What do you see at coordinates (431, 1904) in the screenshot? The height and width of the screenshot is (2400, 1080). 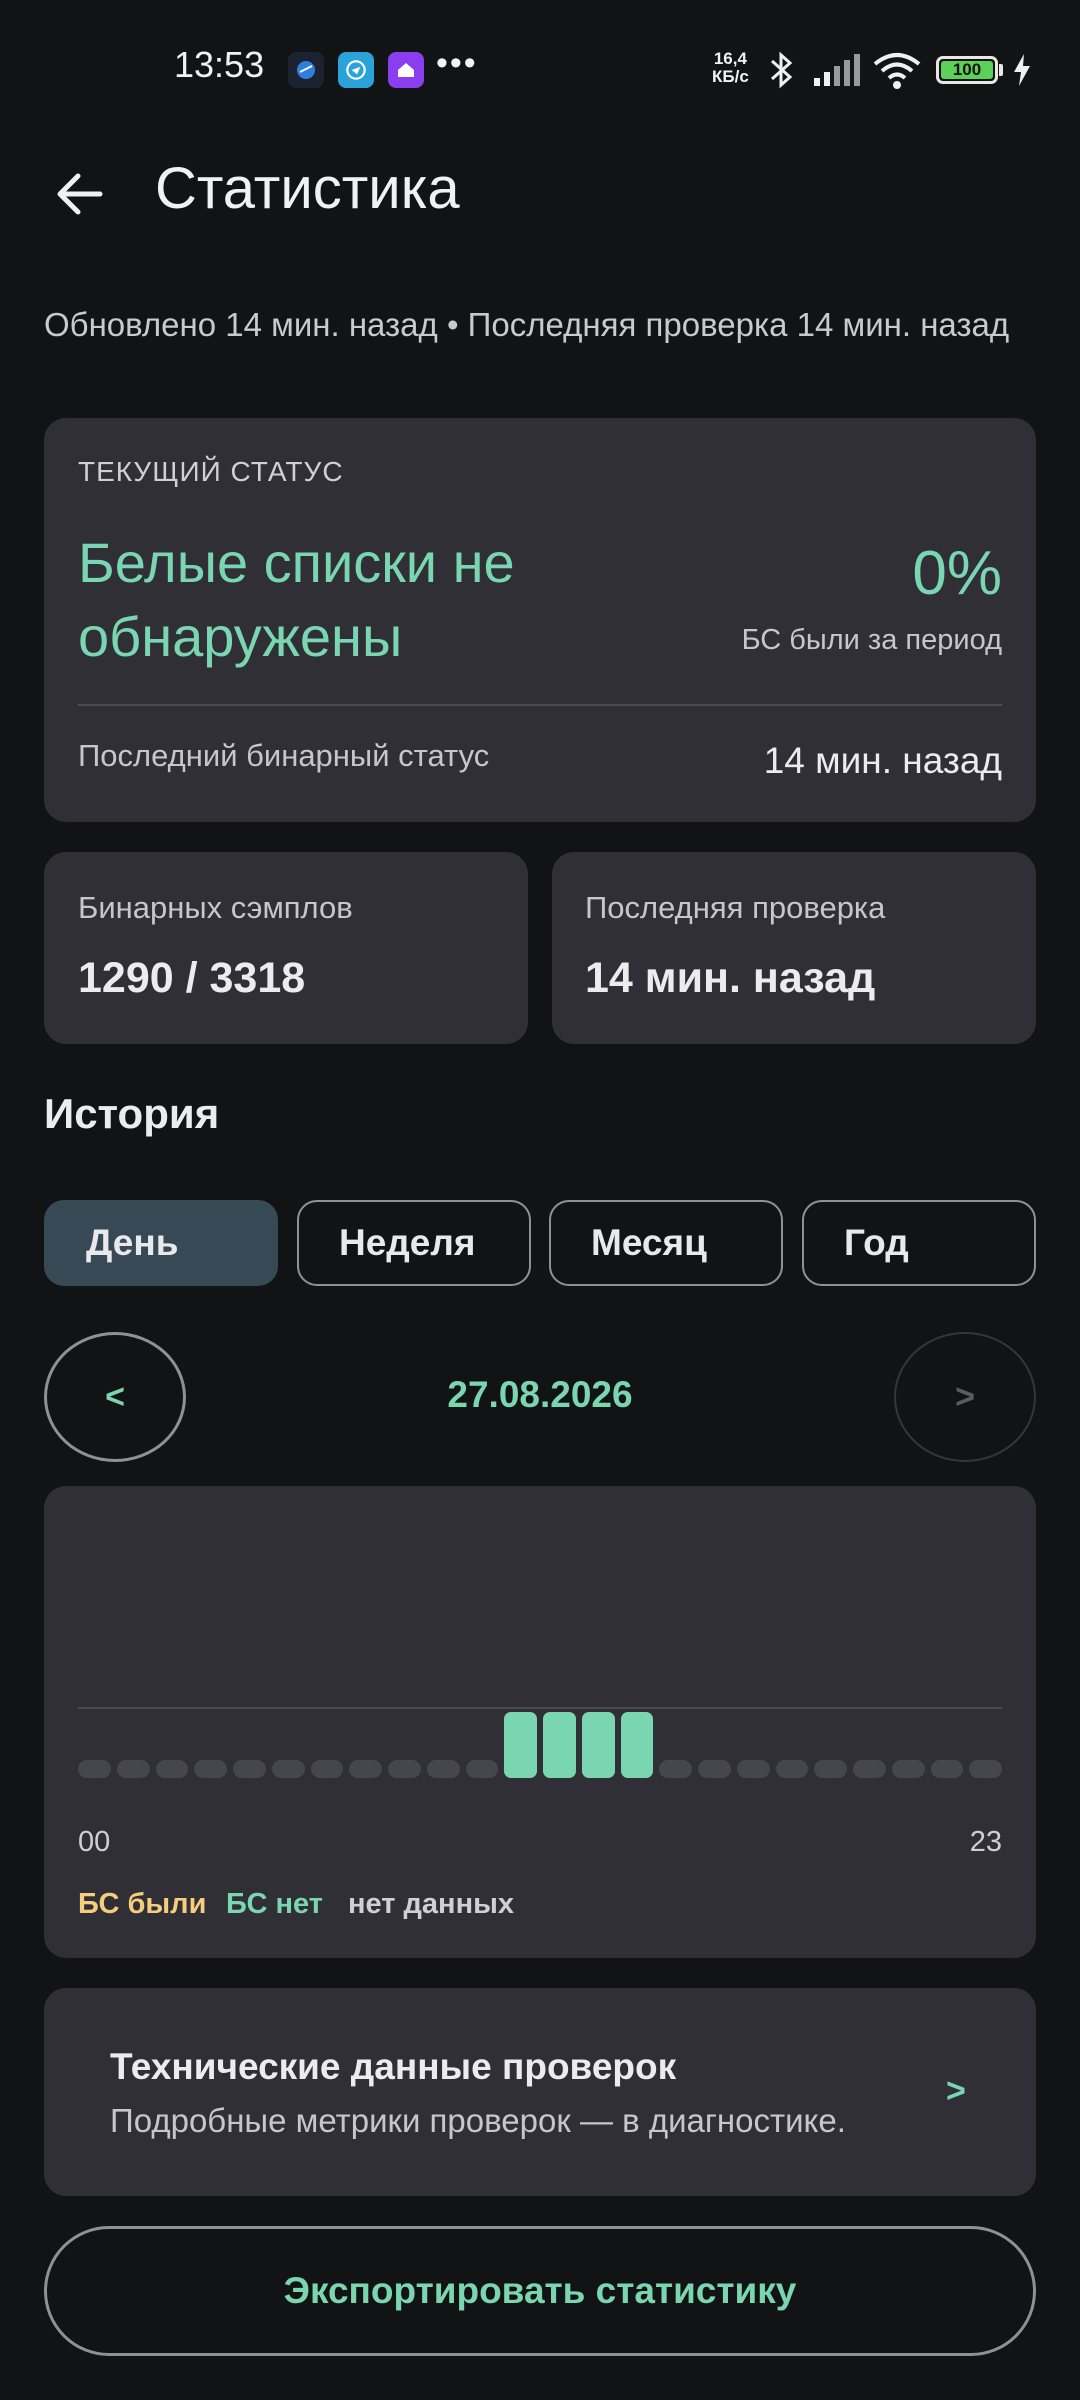 I see `legend-no-data: нет данных` at bounding box center [431, 1904].